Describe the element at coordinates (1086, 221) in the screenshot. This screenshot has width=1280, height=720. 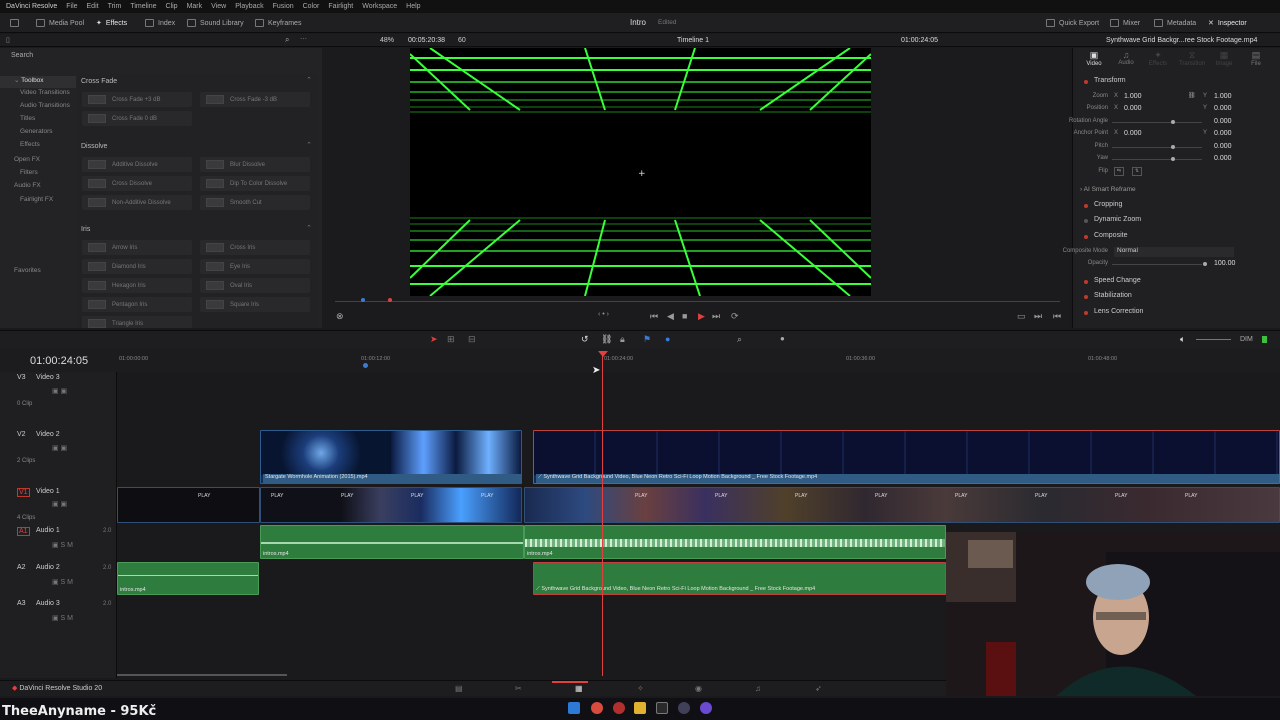
I see `disabled-icon` at that location.